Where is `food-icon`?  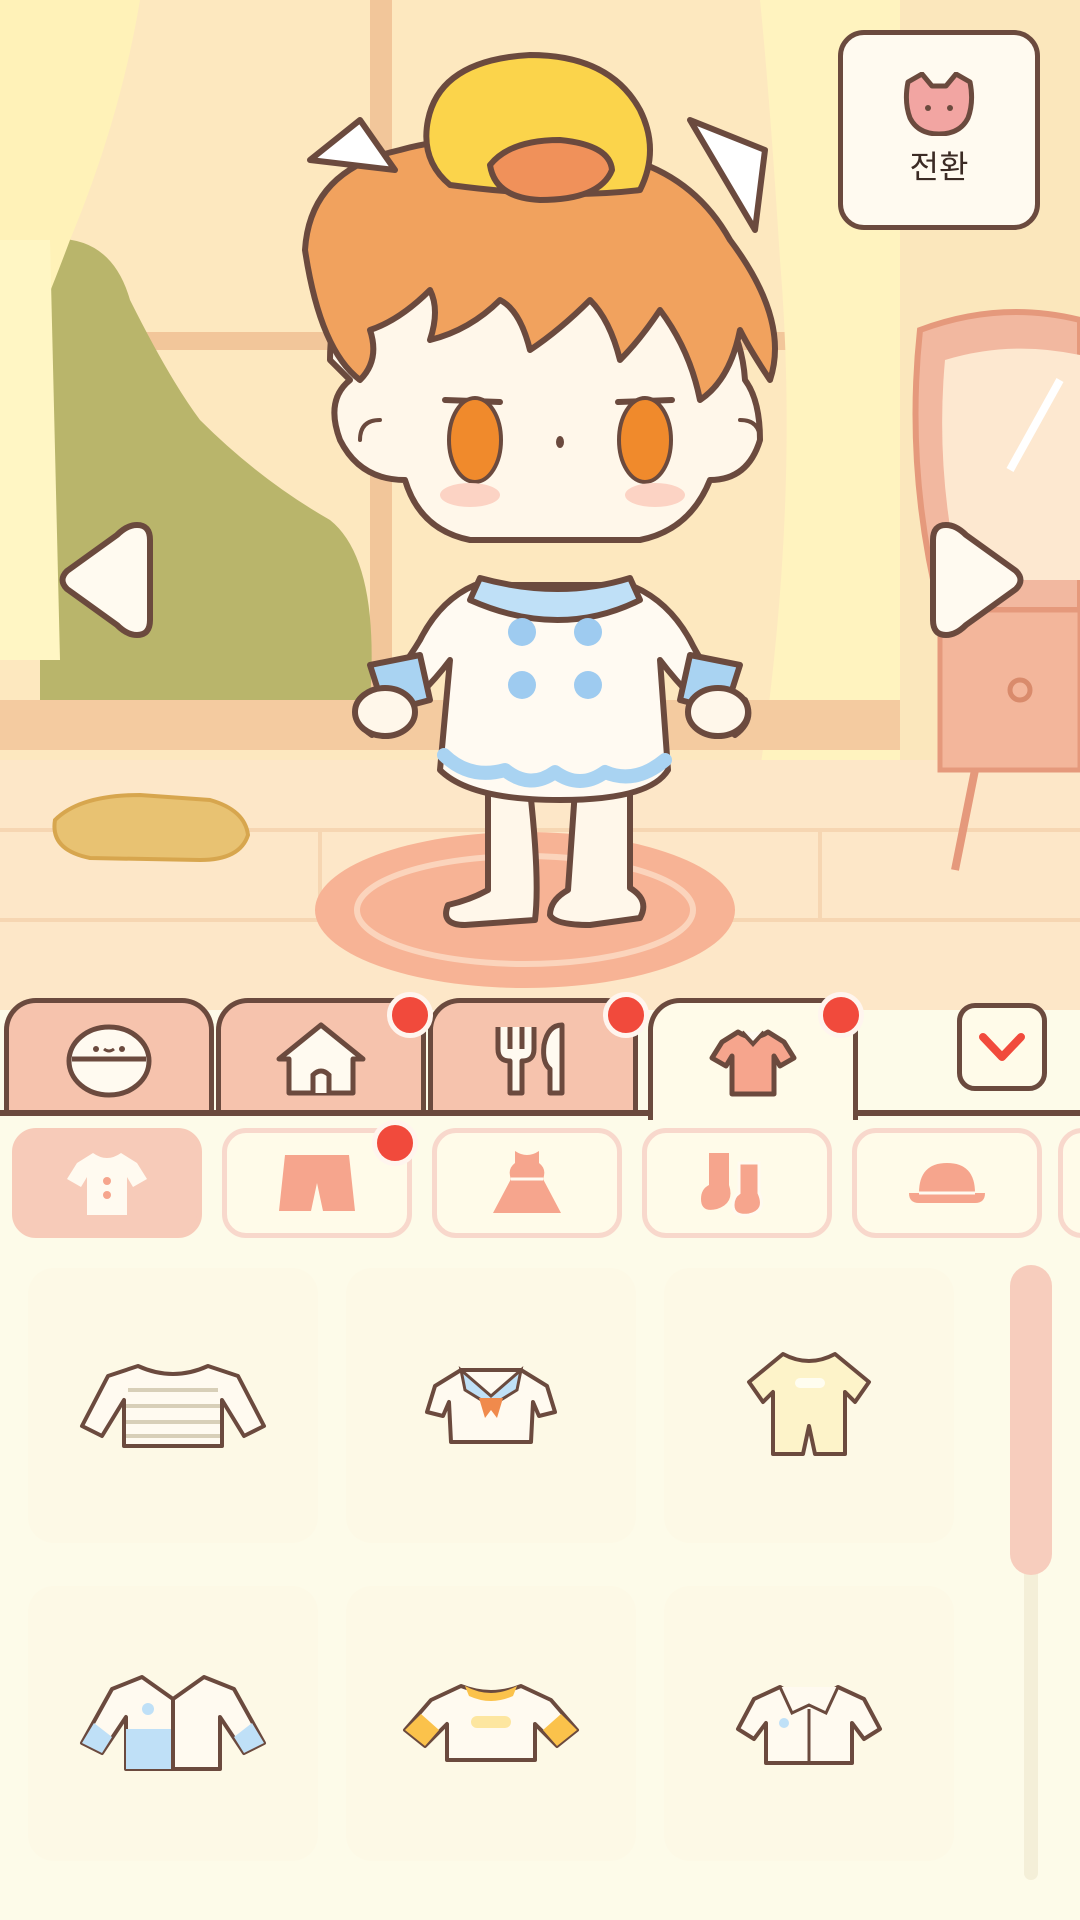
food-icon is located at coordinates (530, 1058).